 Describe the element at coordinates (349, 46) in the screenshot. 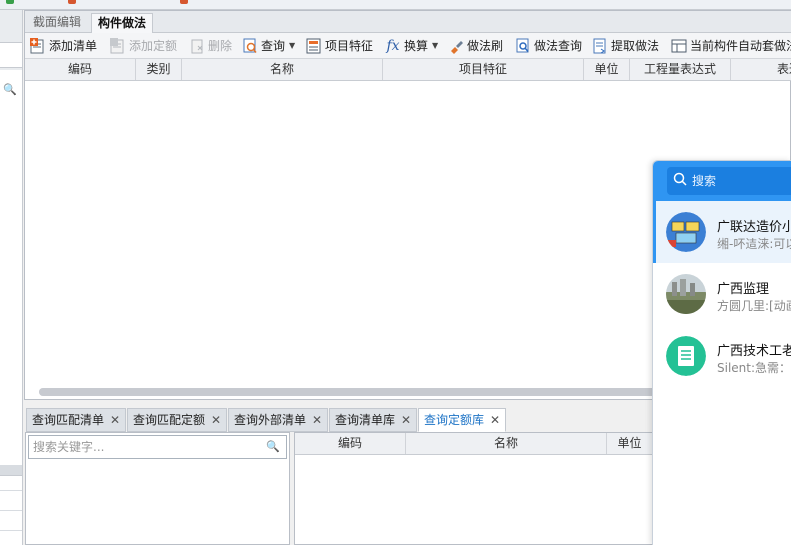

I see `project-feature-label: 项目特征` at that location.